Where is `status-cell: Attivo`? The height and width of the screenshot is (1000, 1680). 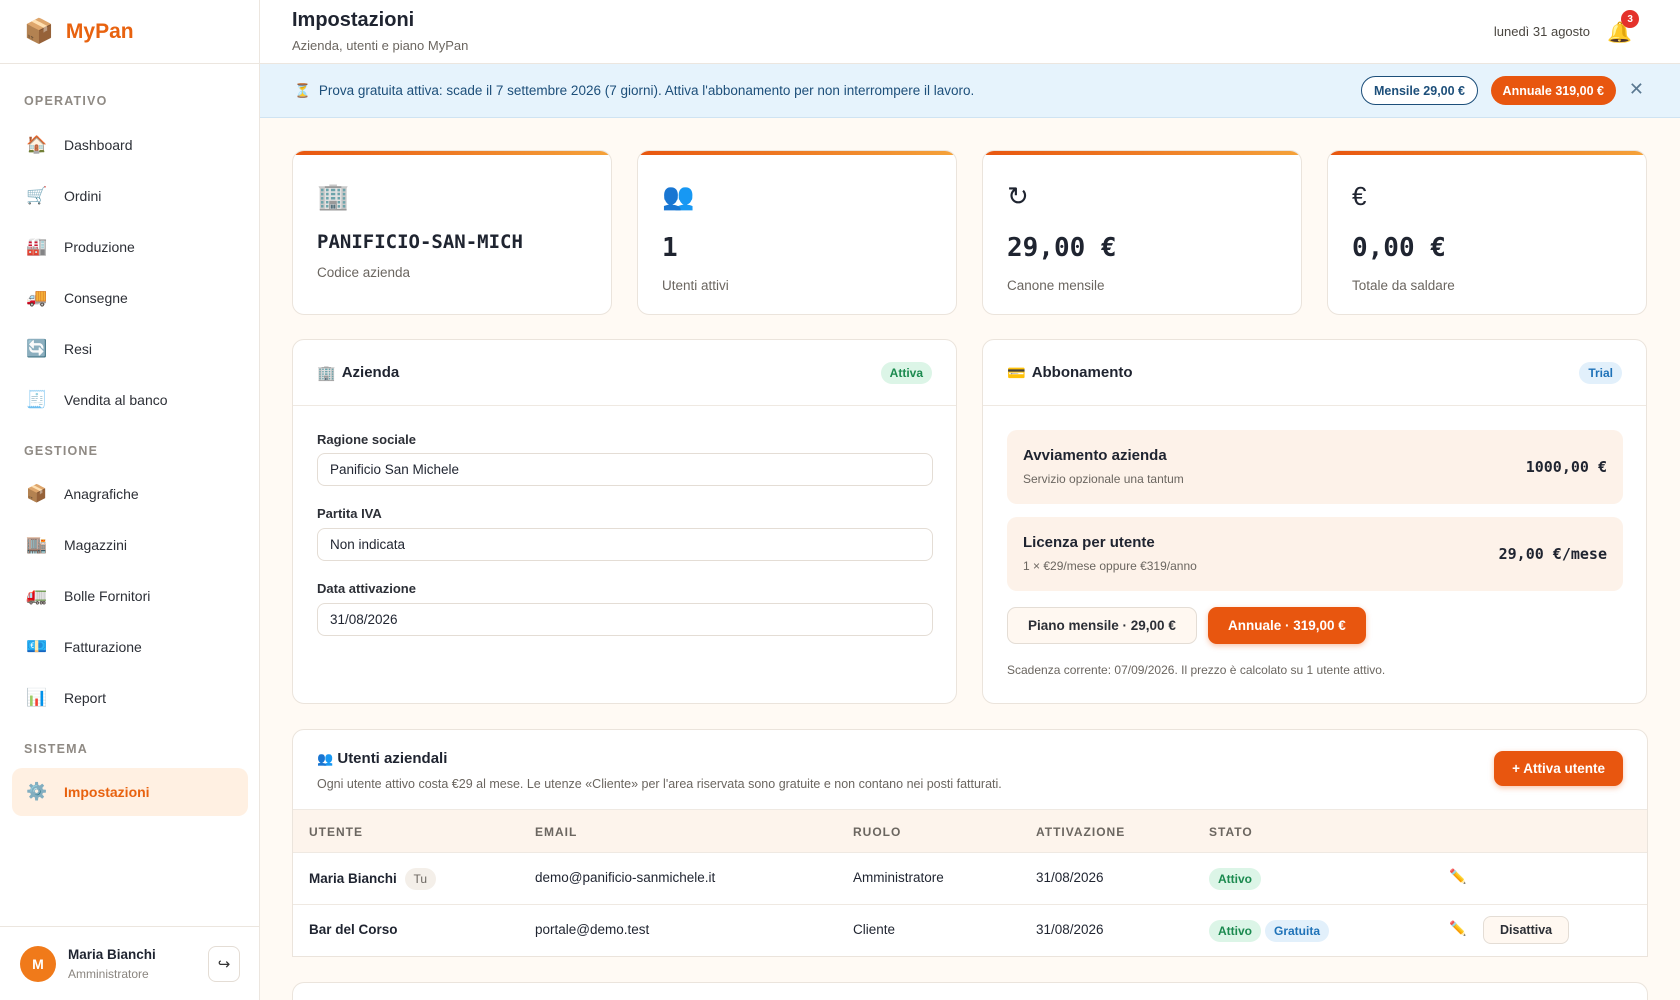 status-cell: Attivo is located at coordinates (1237, 879).